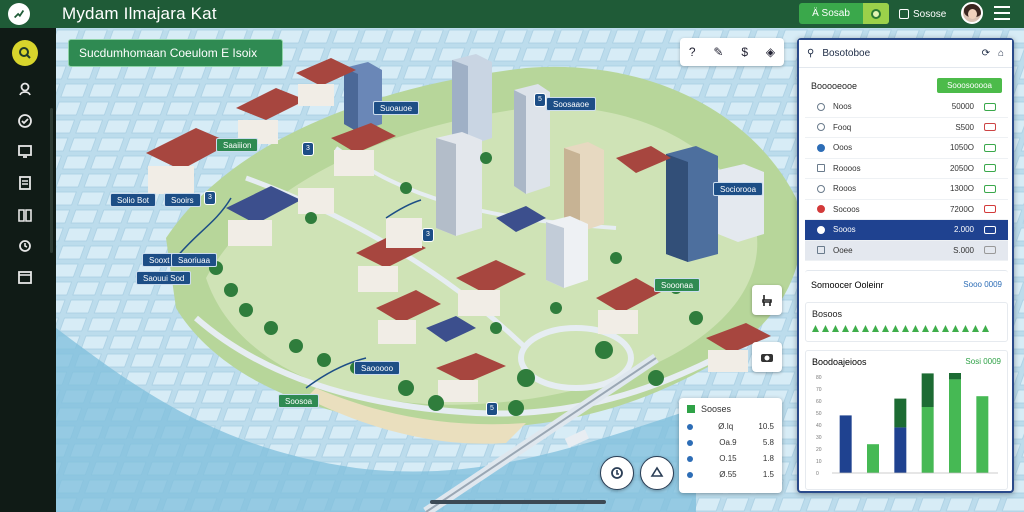 The image size is (1024, 512). I want to click on mode-toggle: Ä Sosab, so click(844, 13).